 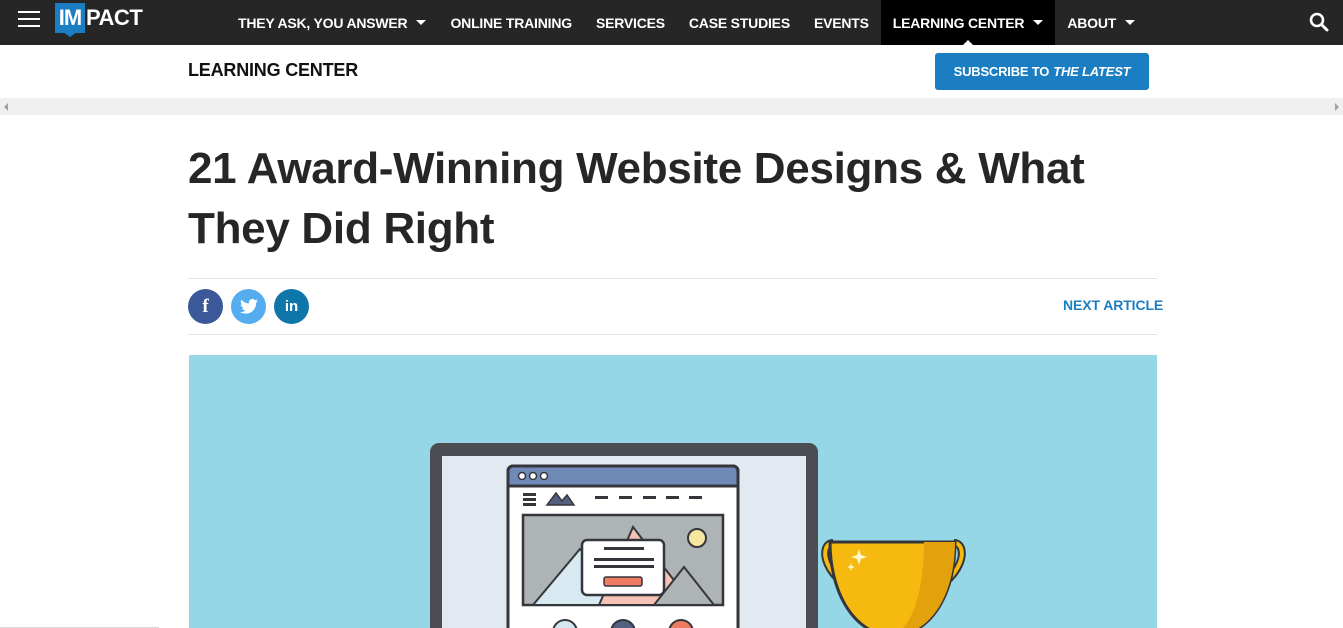 I want to click on facebook-icon: f, so click(x=205, y=306).